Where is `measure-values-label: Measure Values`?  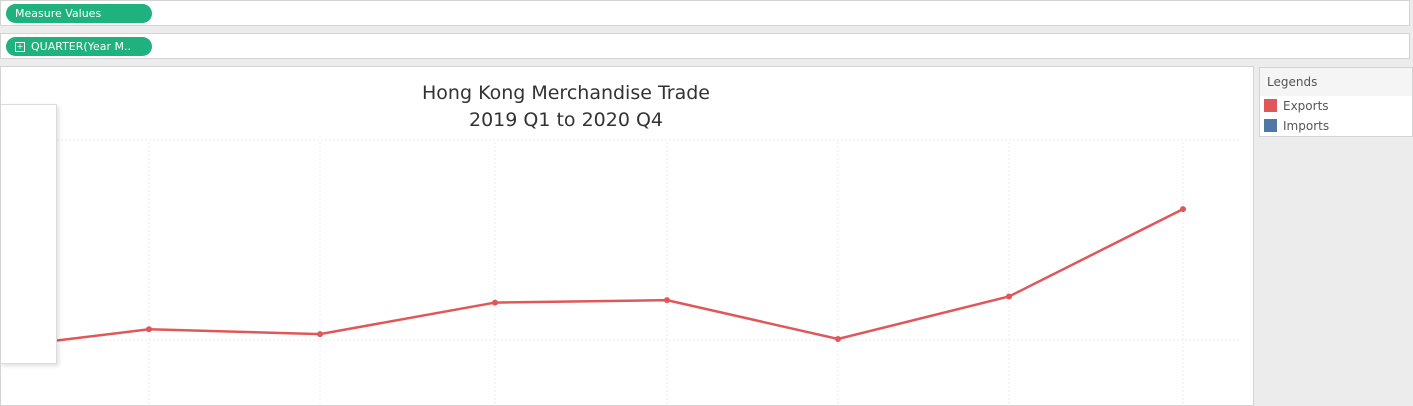
measure-values-label: Measure Values is located at coordinates (58, 13).